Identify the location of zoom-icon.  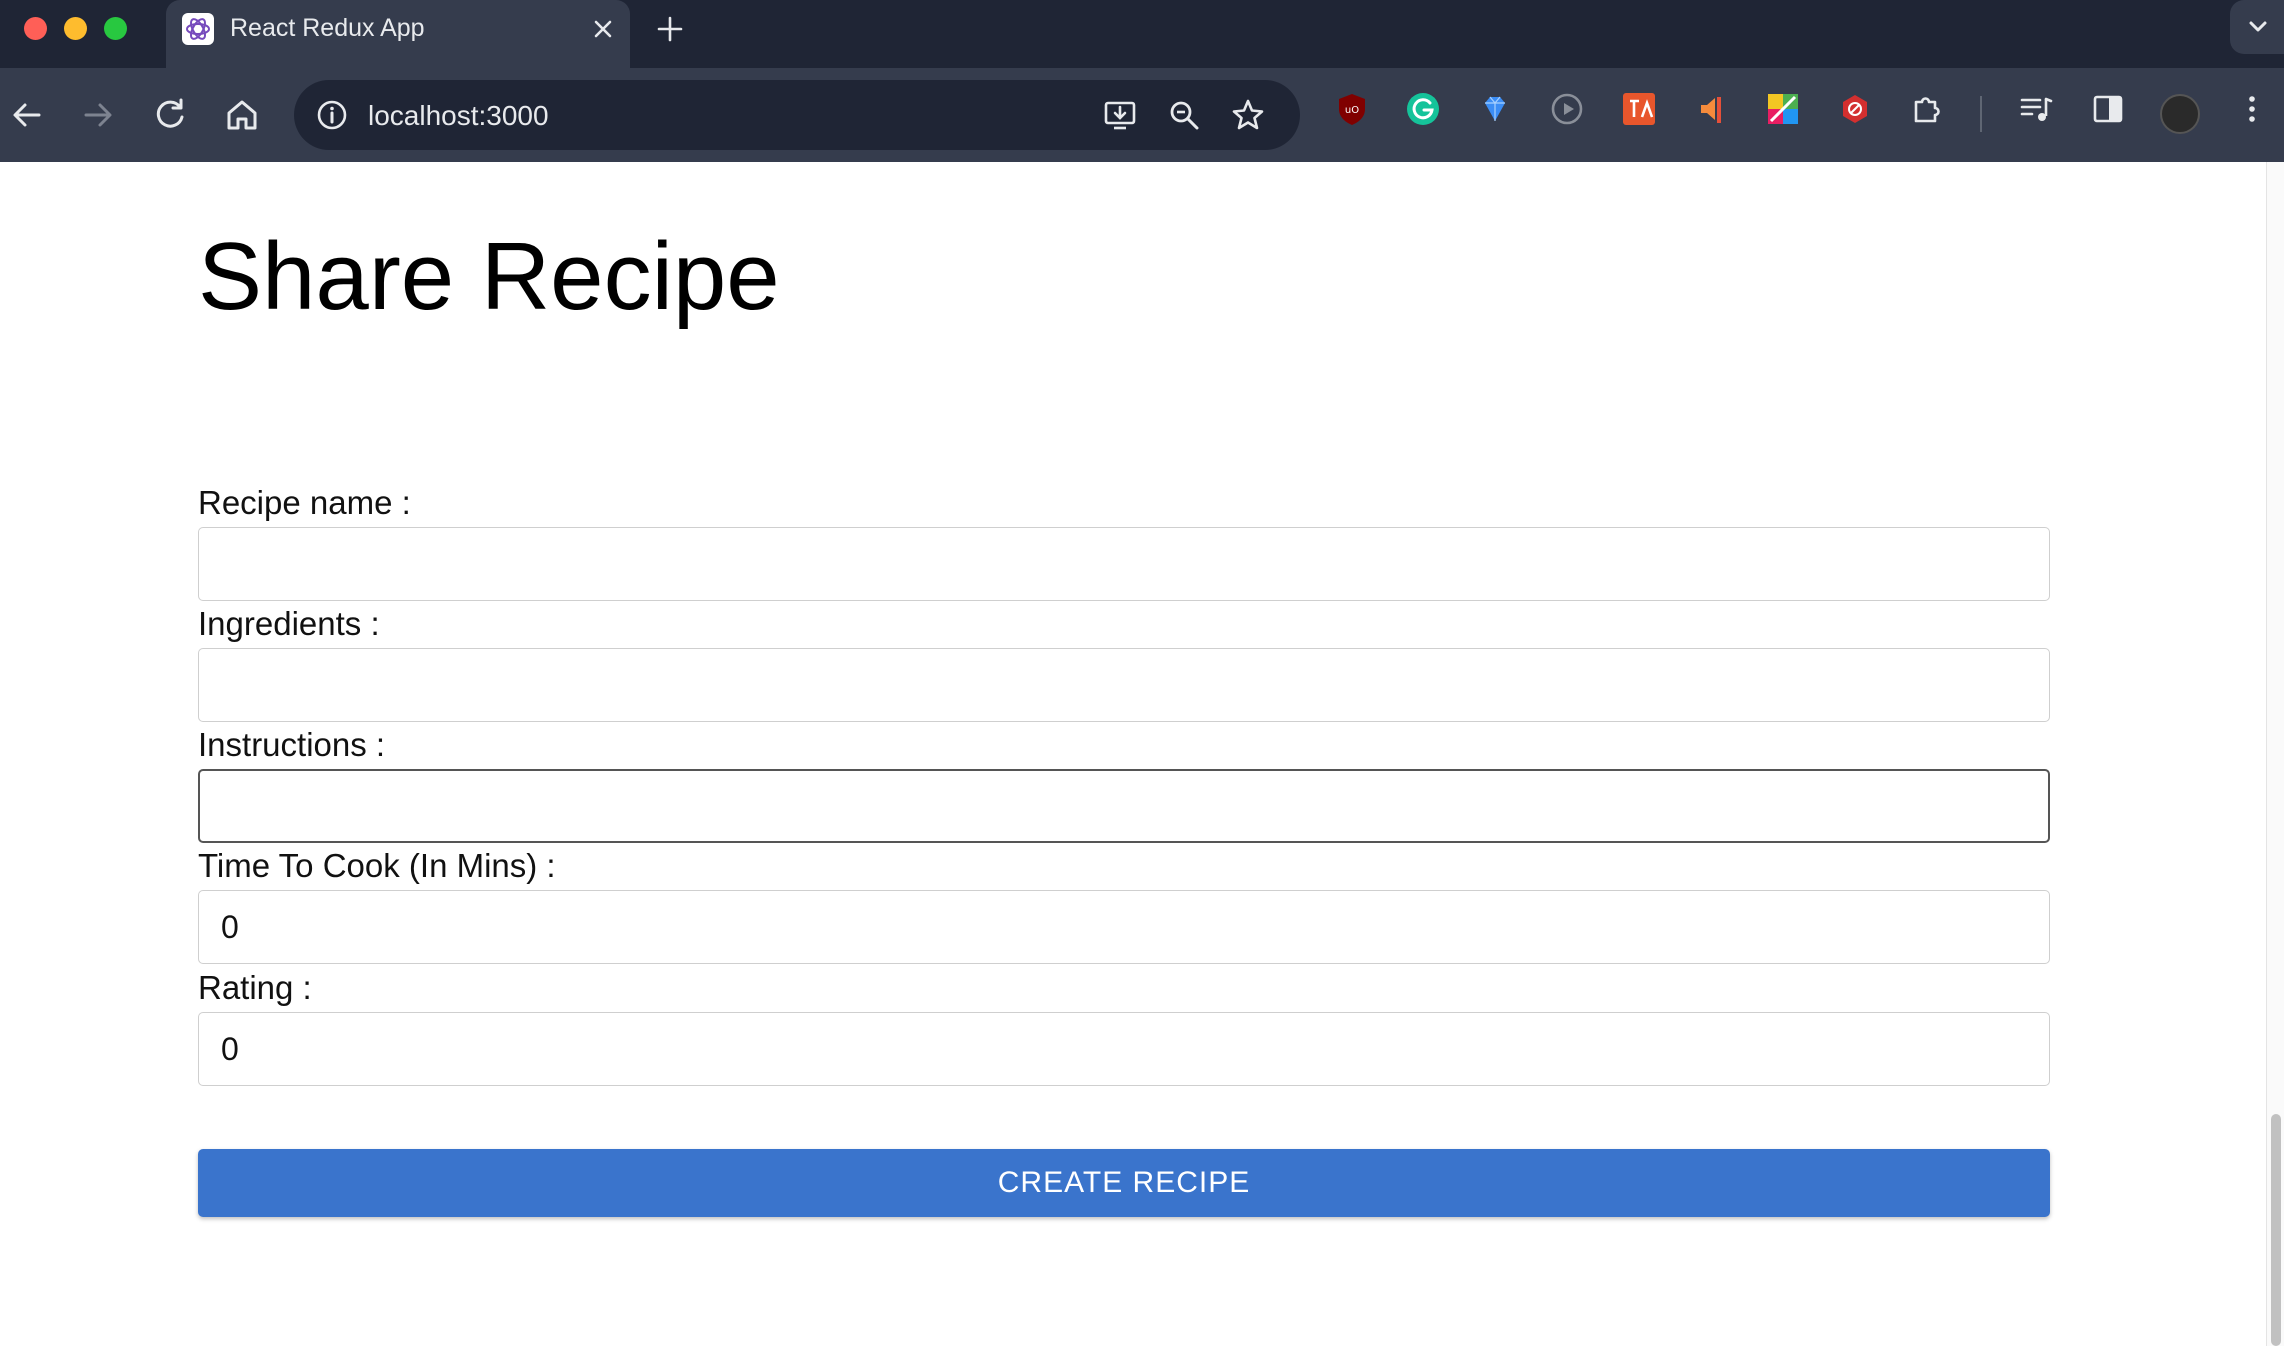
(1184, 115).